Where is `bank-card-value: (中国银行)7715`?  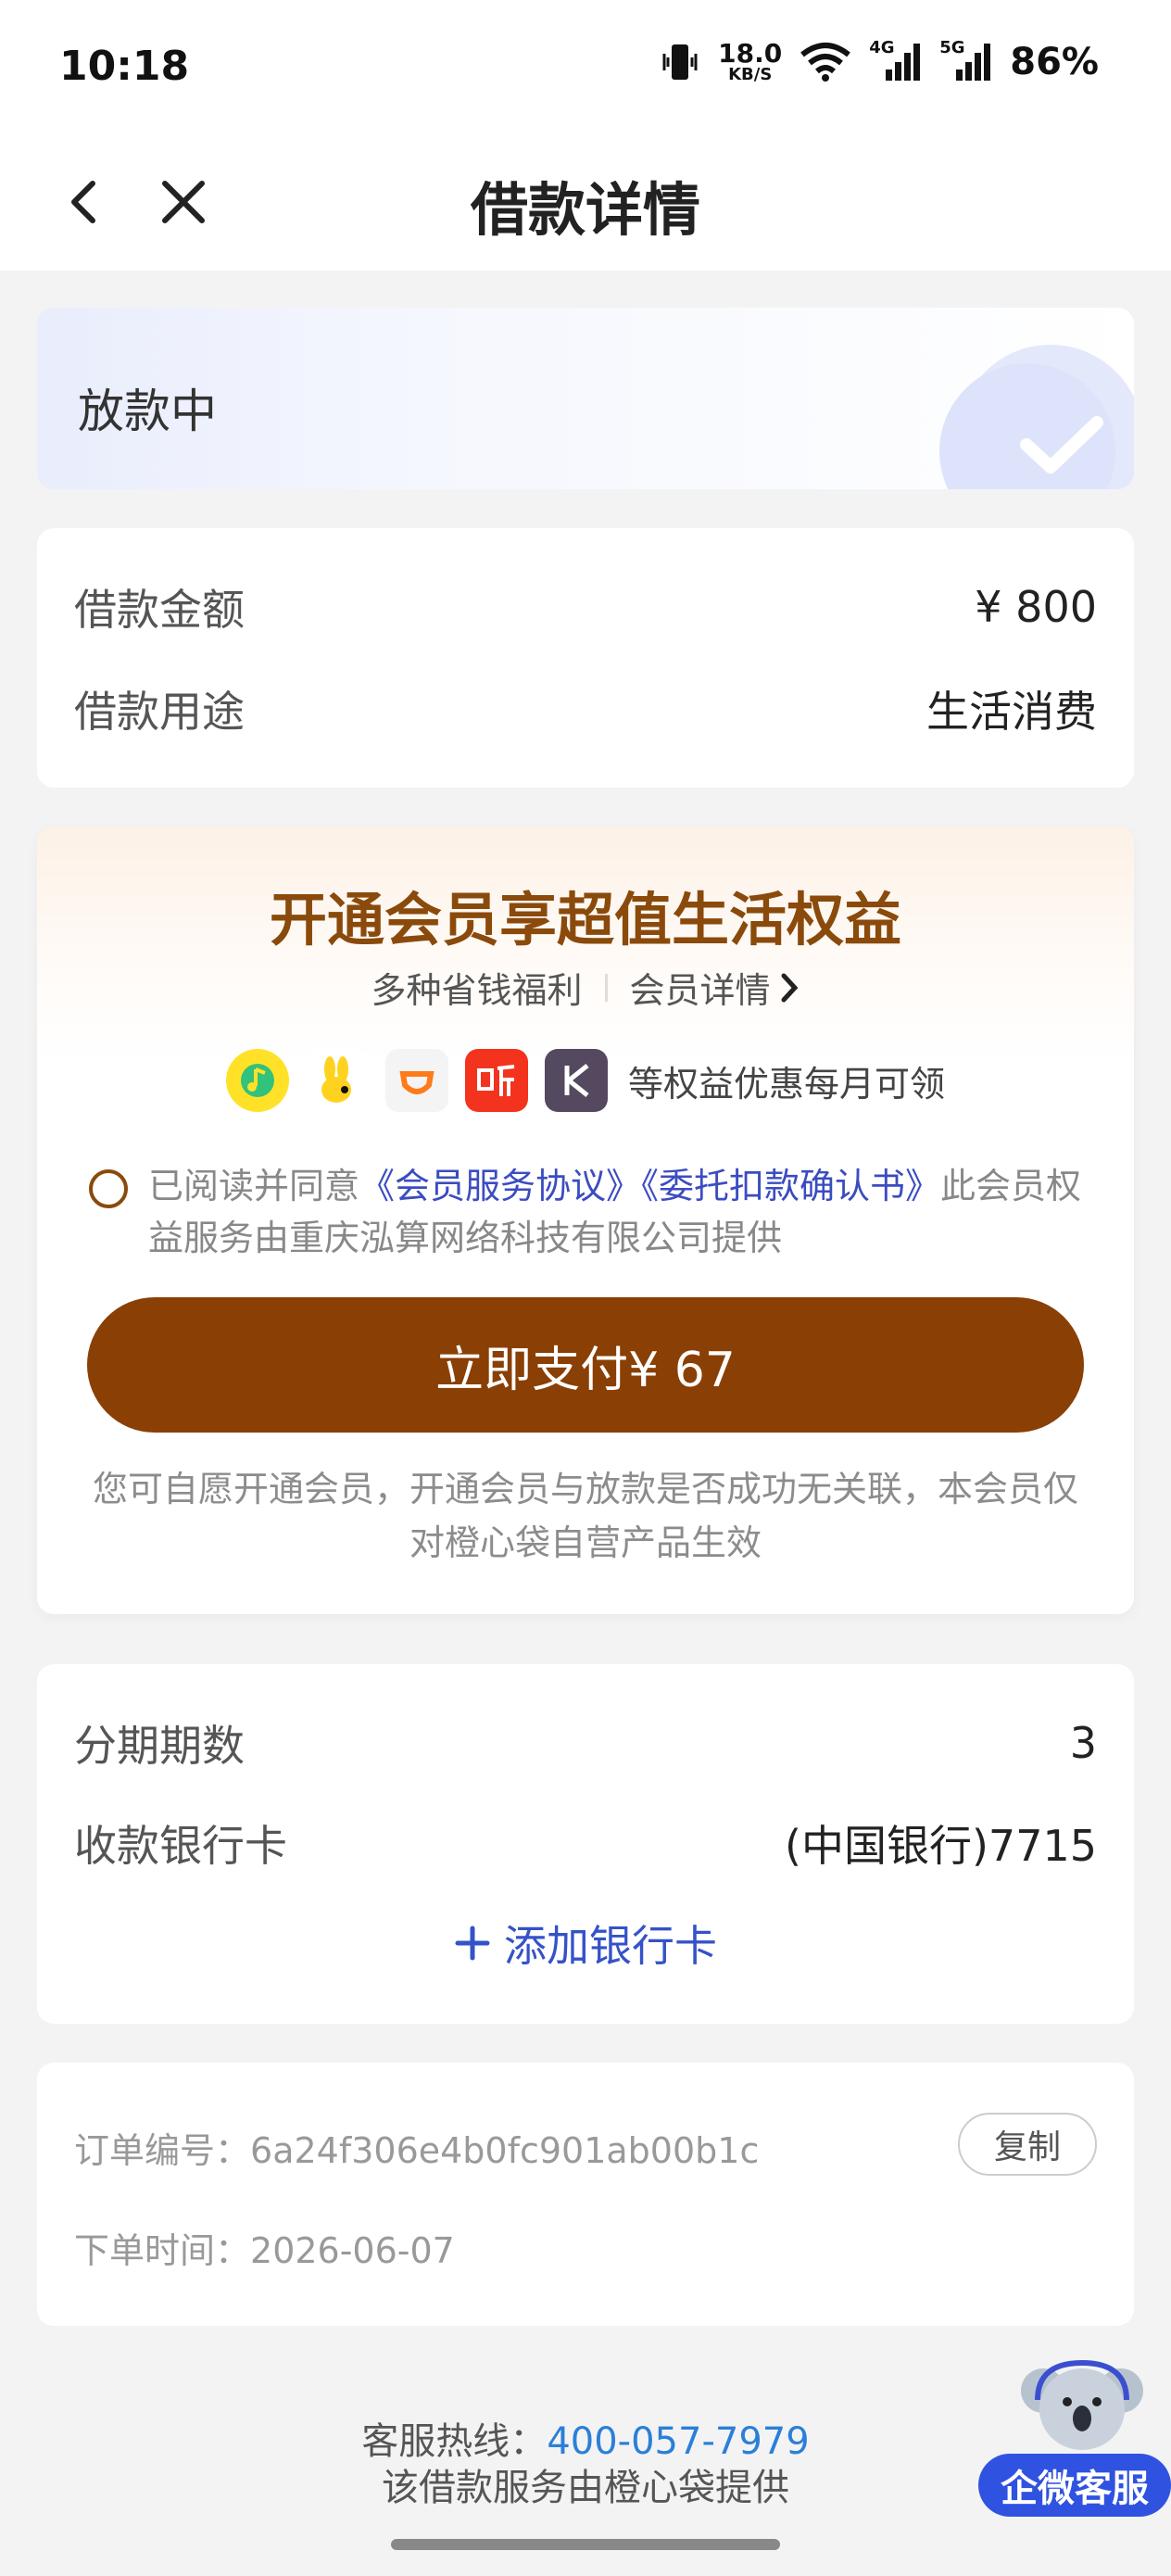
bank-card-value: (中国银行)7715 is located at coordinates (941, 1846).